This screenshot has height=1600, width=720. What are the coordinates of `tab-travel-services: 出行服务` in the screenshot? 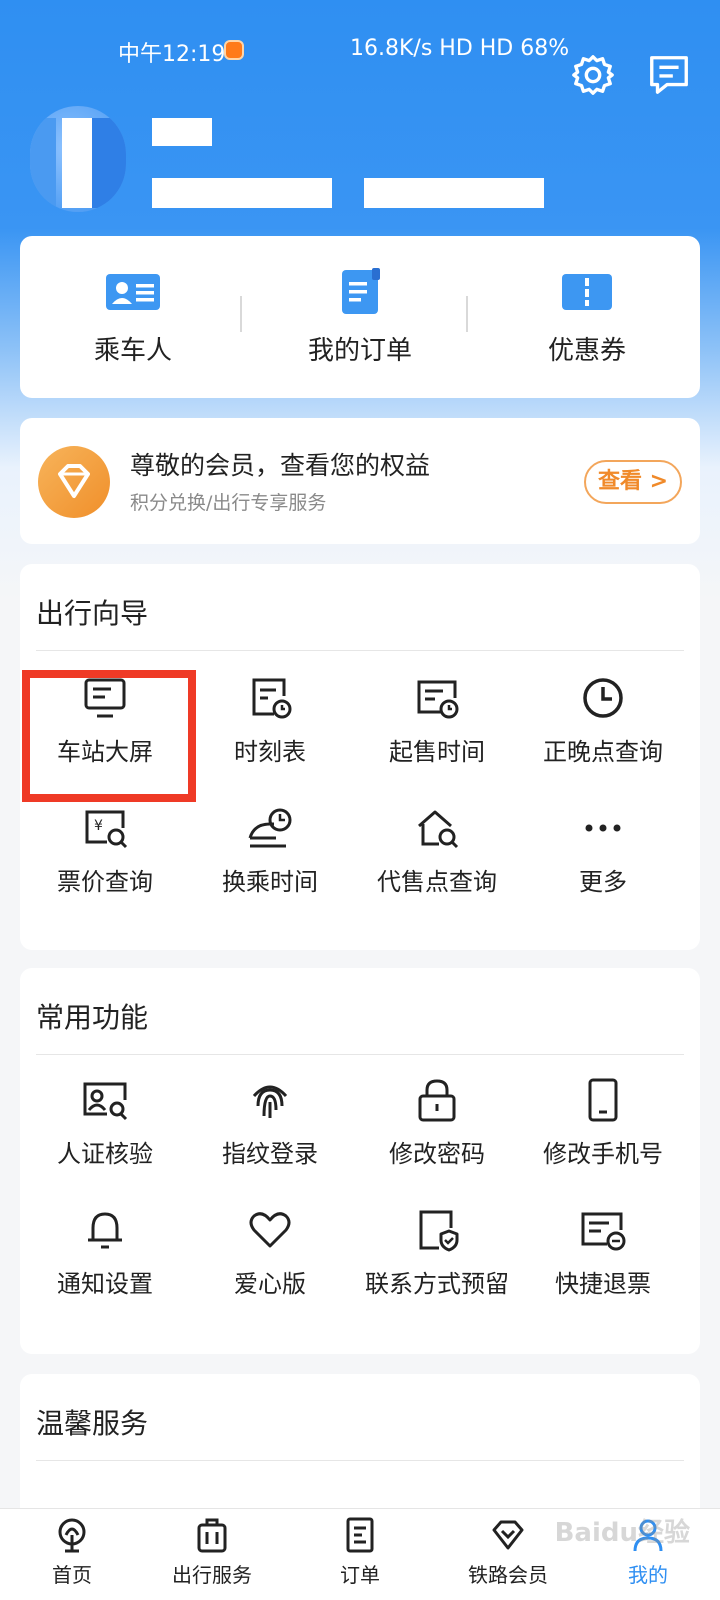 It's located at (212, 1551).